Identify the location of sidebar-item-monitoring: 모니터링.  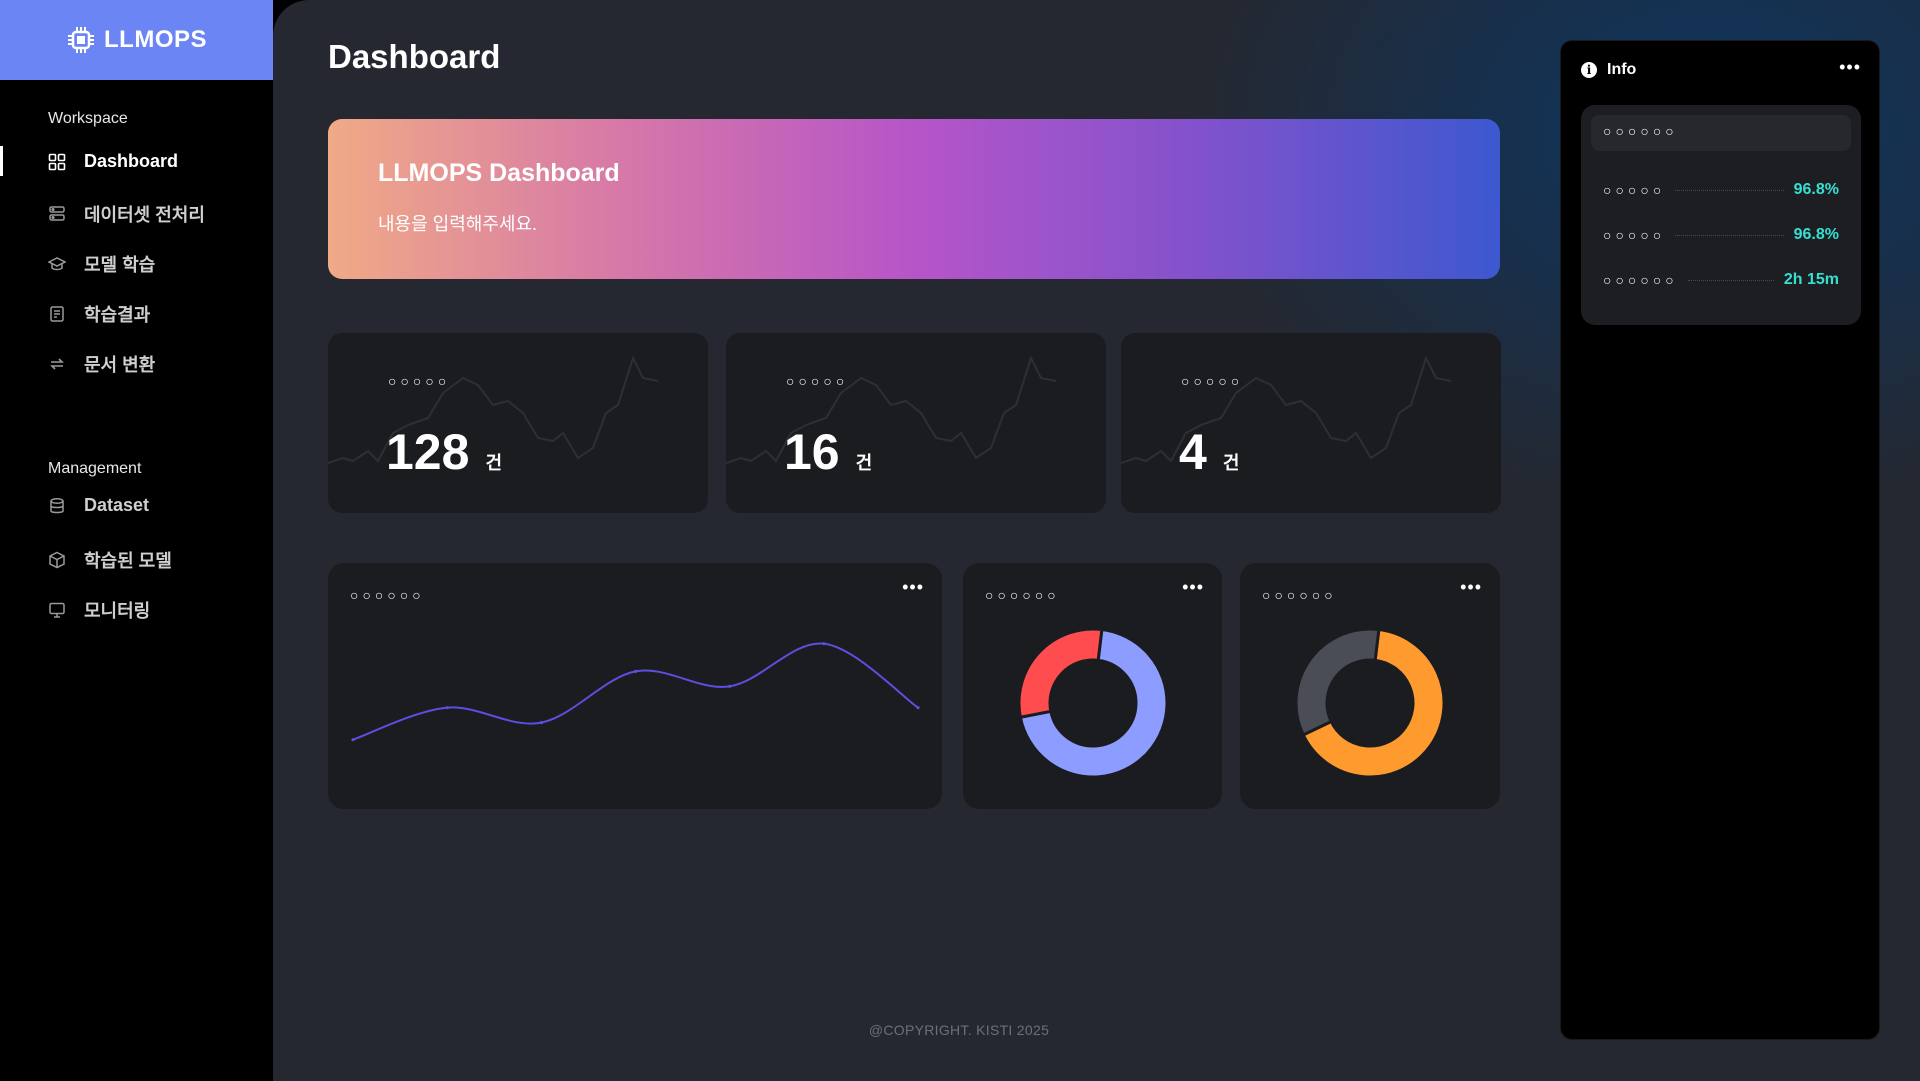
(99, 610).